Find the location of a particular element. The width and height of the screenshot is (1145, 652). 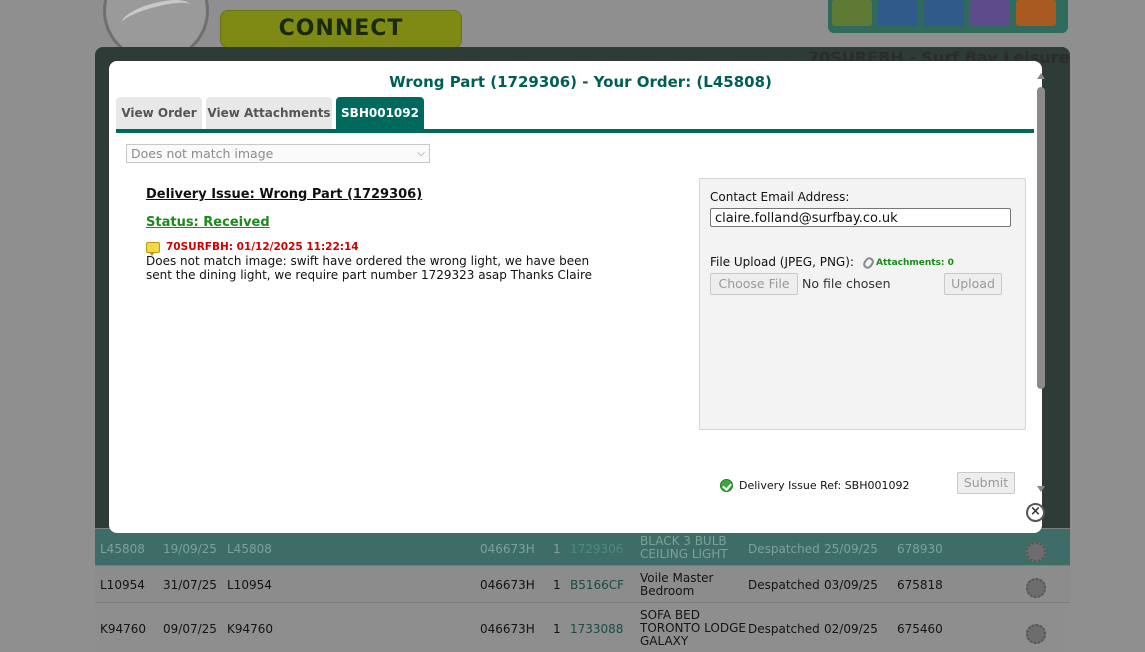

attachments-count: Attachments: 0 is located at coordinates (915, 263).